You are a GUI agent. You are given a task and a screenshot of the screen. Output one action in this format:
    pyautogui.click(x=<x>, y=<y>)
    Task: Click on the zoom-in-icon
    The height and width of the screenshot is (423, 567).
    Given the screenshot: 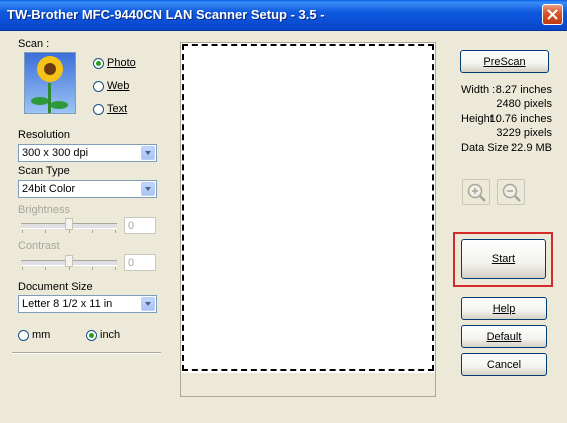 What is the action you would take?
    pyautogui.click(x=476, y=192)
    